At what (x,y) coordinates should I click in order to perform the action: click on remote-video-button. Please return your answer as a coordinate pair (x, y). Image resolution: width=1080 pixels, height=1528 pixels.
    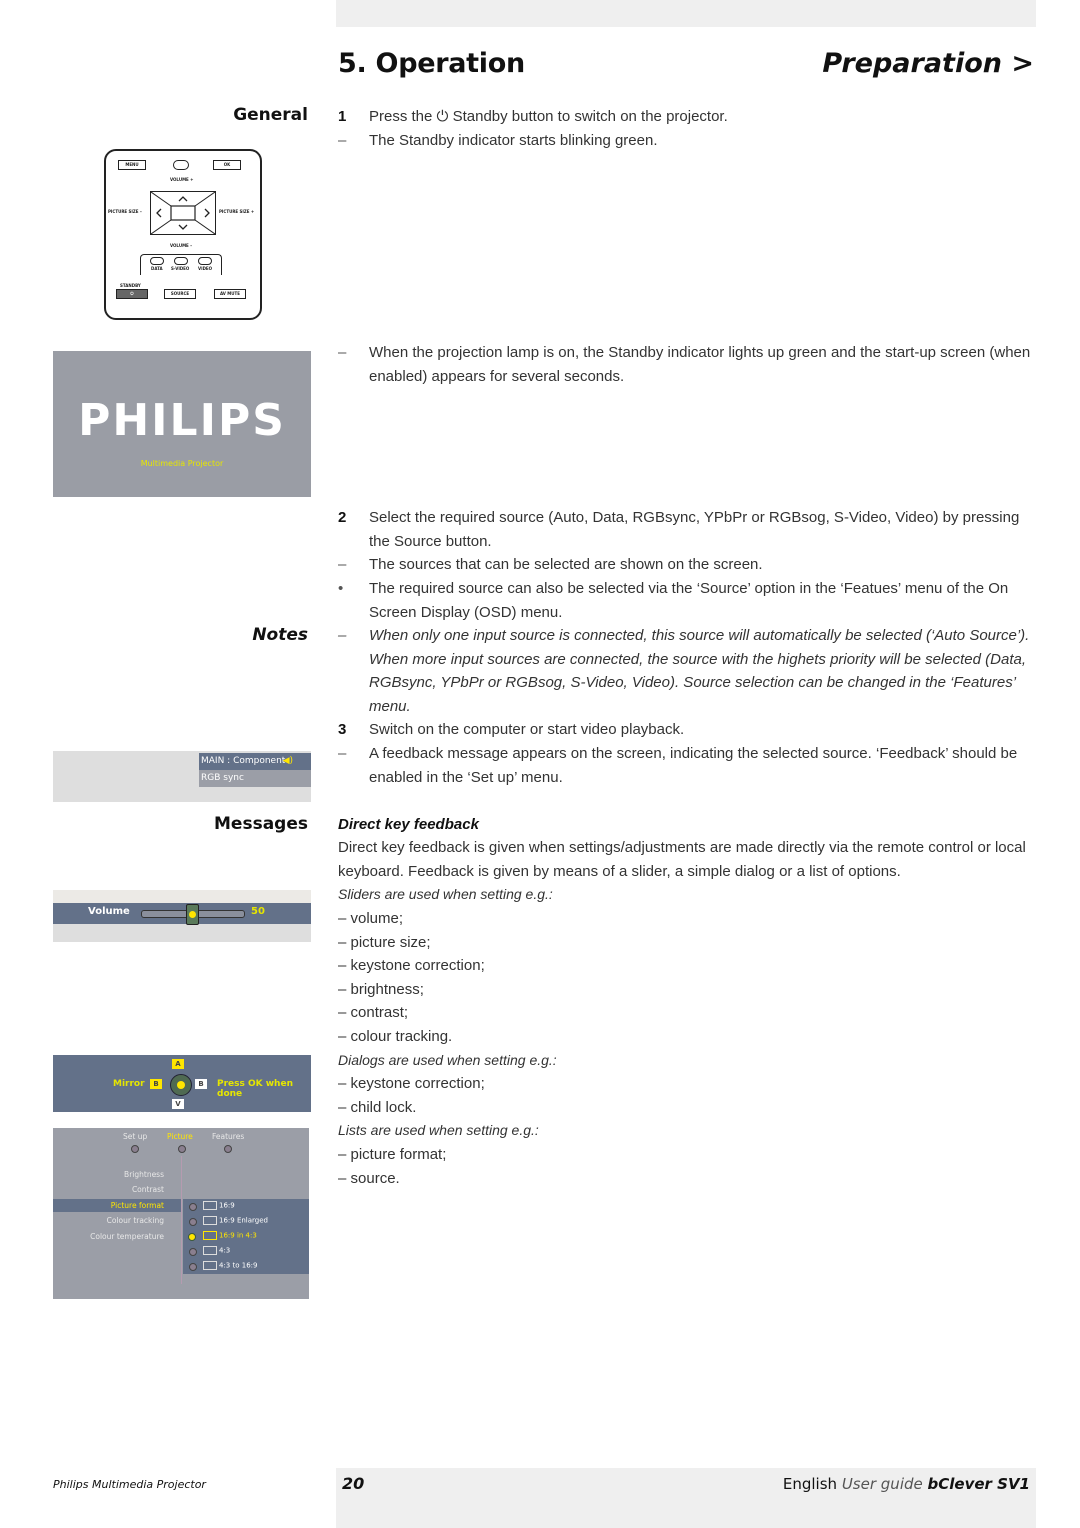
    Looking at the image, I should click on (205, 261).